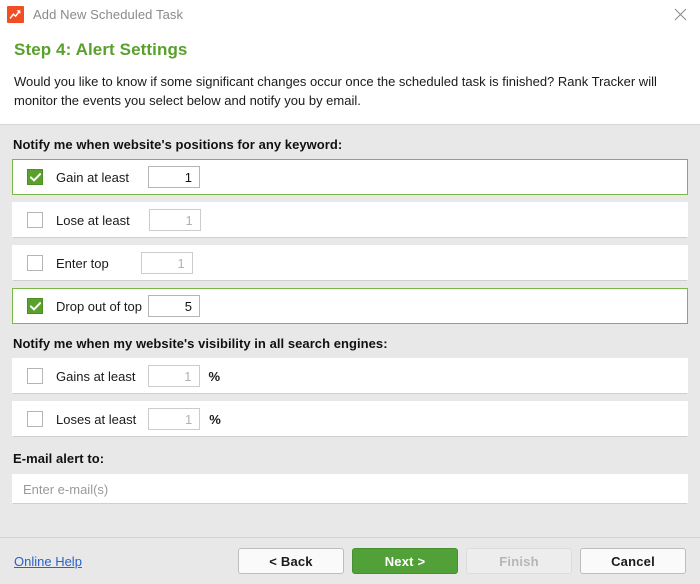 The height and width of the screenshot is (584, 700). What do you see at coordinates (350, 306) in the screenshot?
I see `alert-row-drop-out-of-top: Drop out of top` at bounding box center [350, 306].